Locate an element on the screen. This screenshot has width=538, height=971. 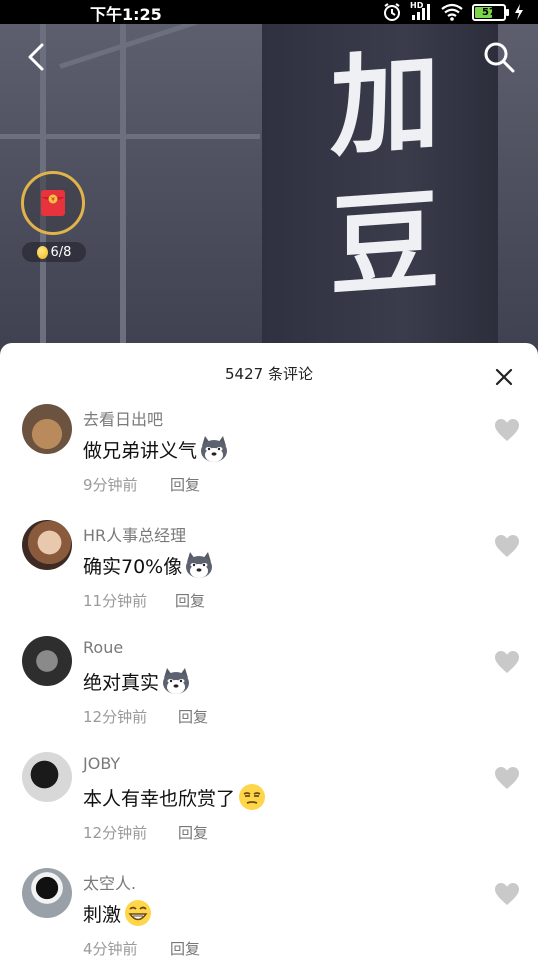
status-time: 下午1:25 is located at coordinates (126, 14).